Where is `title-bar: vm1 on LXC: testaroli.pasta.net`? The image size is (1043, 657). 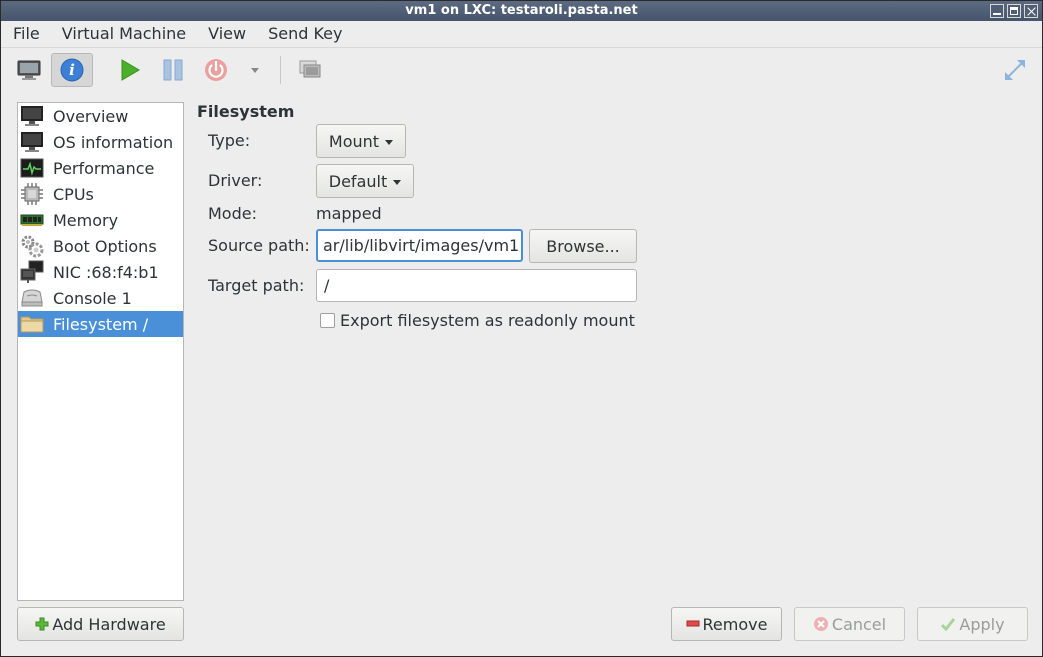
title-bar: vm1 on LXC: testaroli.pasta.net is located at coordinates (521, 11).